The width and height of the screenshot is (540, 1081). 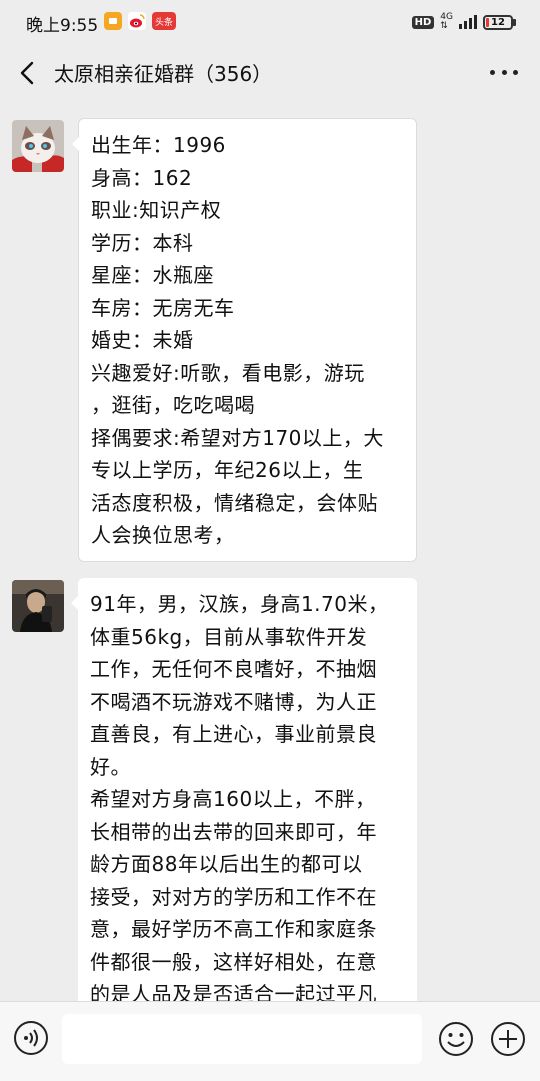 I want to click on message-line: 车房：无房无车, so click(x=163, y=307).